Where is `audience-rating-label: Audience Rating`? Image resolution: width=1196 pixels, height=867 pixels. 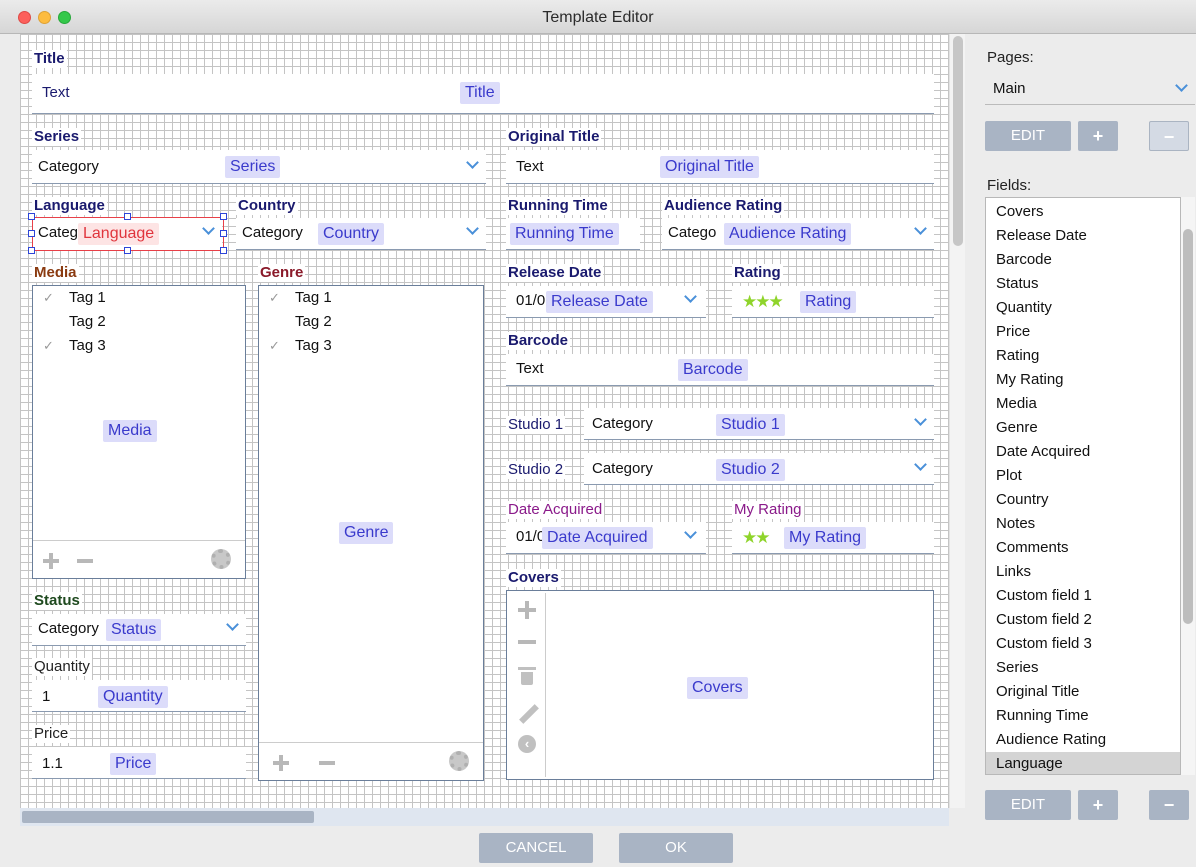
audience-rating-label: Audience Rating is located at coordinates (723, 206).